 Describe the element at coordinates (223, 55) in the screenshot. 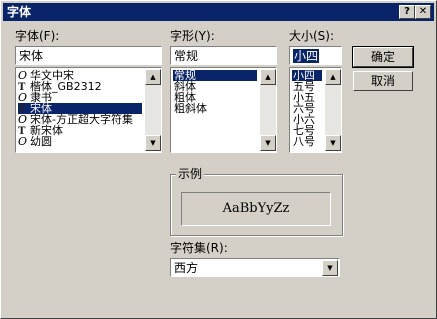

I see `style-input: 常规` at that location.